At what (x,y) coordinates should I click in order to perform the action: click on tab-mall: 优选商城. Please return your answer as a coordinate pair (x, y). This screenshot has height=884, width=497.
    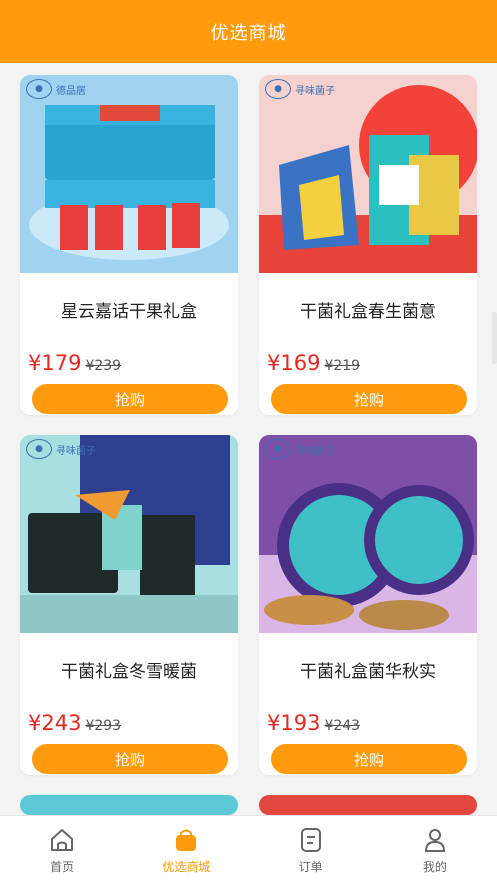
    Looking at the image, I should click on (186, 850).